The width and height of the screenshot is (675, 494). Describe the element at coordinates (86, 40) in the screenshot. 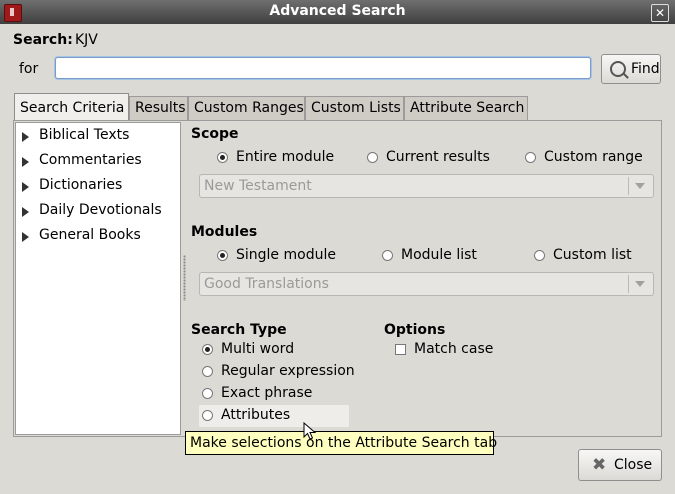

I see `search-module-name: KJV` at that location.